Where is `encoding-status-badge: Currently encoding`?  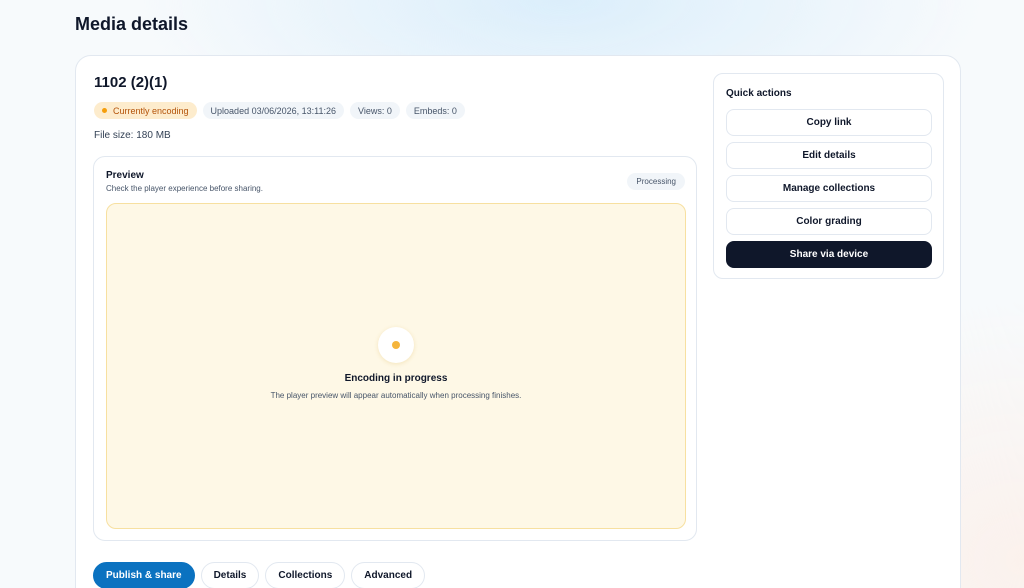 encoding-status-badge: Currently encoding is located at coordinates (145, 110).